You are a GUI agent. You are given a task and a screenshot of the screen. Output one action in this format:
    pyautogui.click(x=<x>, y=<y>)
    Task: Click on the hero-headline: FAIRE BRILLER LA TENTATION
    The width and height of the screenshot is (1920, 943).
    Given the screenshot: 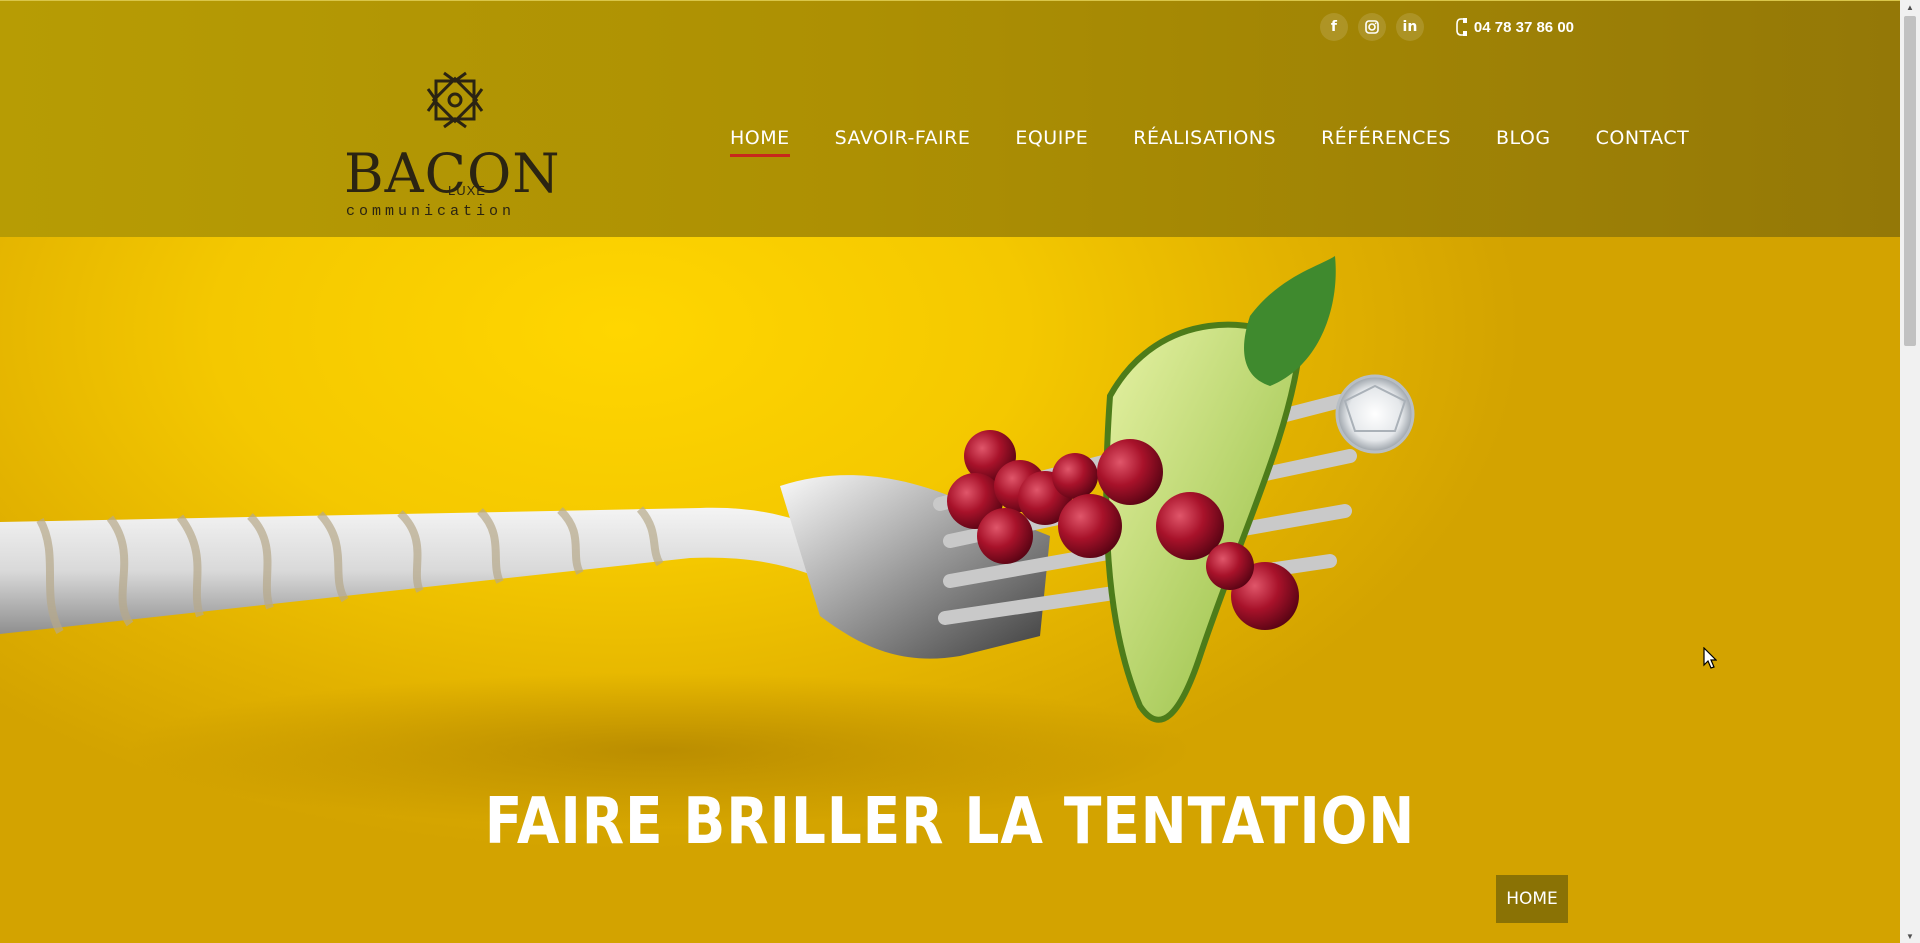 What is the action you would take?
    pyautogui.click(x=950, y=821)
    